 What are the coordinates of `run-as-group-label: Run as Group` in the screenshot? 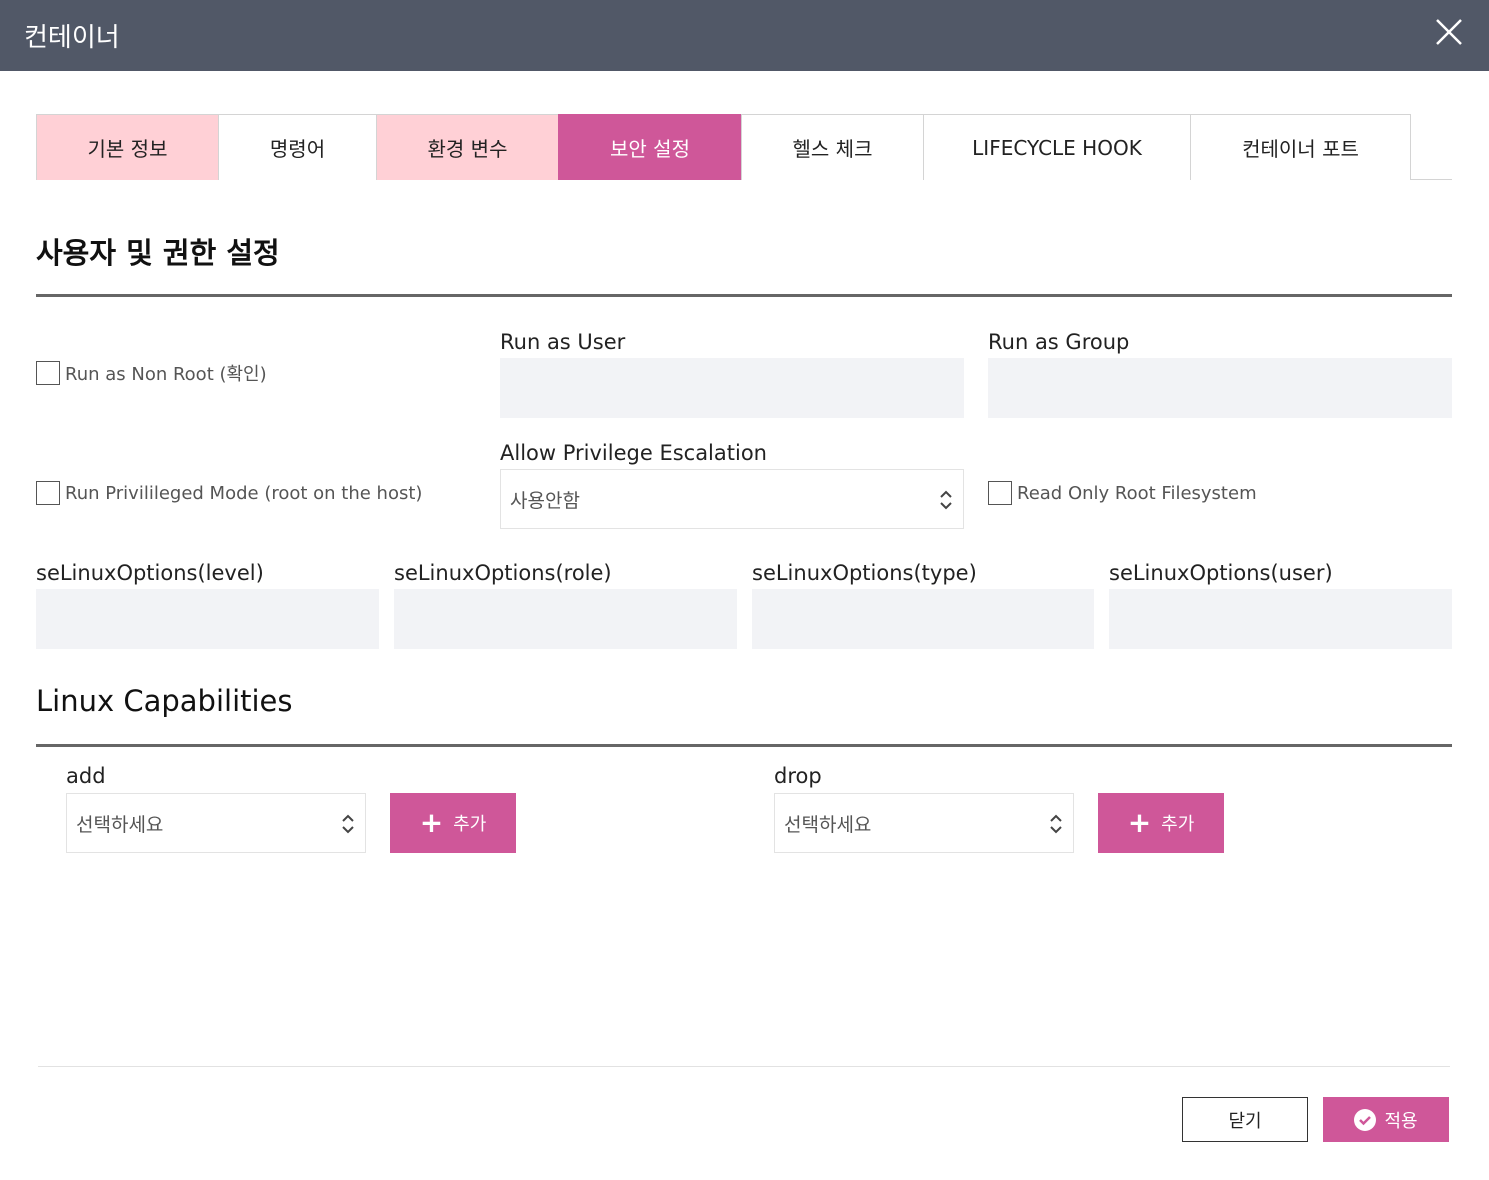 It's located at (1059, 342).